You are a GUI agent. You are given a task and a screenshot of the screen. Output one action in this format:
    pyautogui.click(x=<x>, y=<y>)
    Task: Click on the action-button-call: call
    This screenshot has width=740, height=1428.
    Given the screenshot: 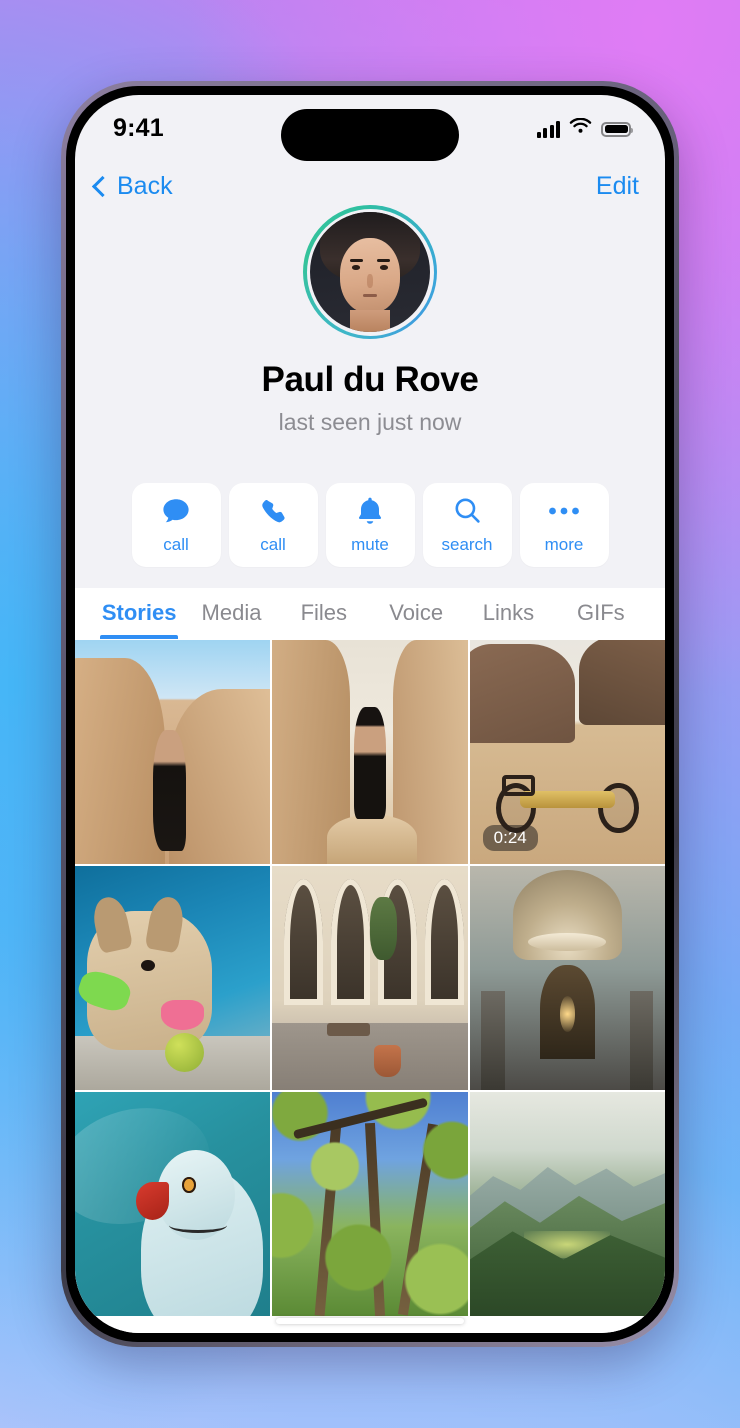 What is the action you would take?
    pyautogui.click(x=273, y=525)
    